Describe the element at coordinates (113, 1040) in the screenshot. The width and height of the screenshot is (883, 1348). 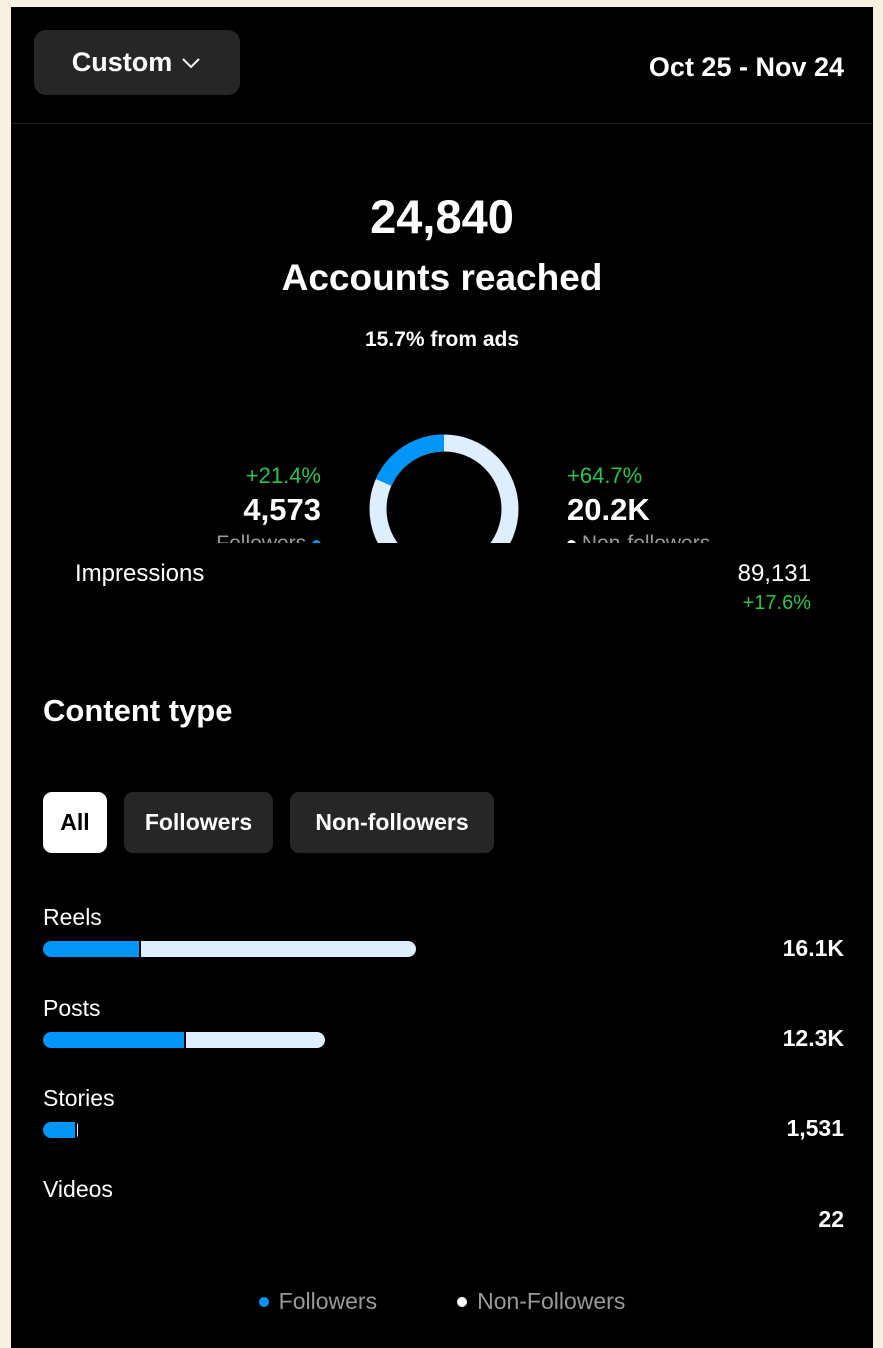
I see `posts-followers-segment` at that location.